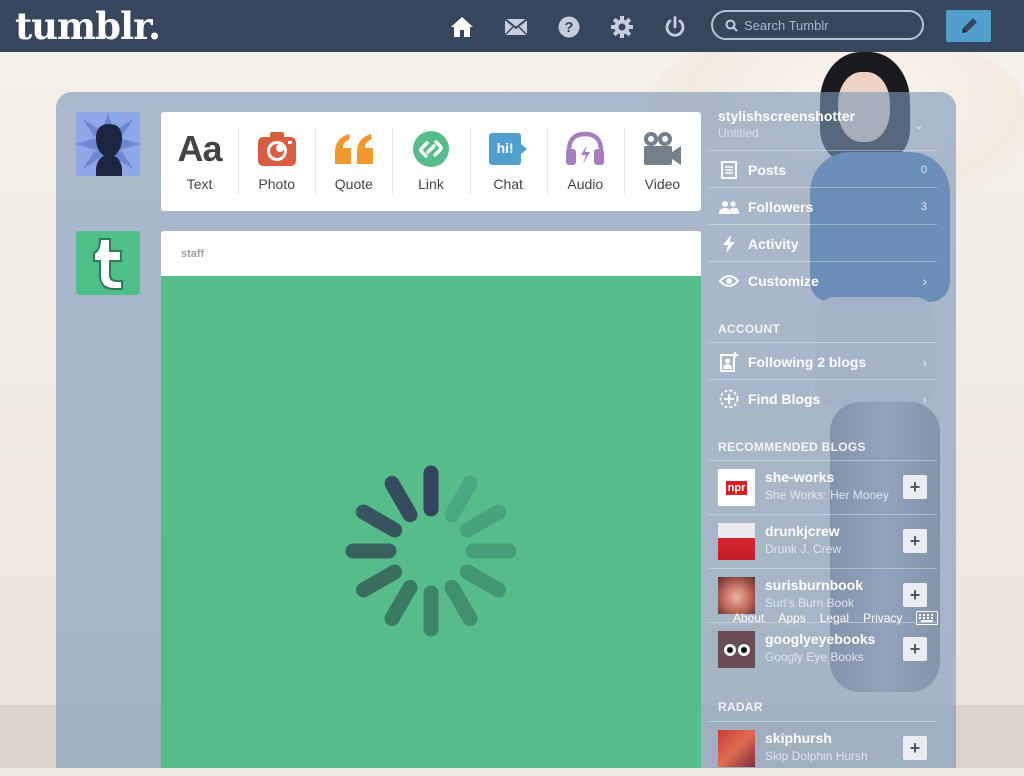  What do you see at coordinates (736, 748) in the screenshot?
I see `skiphursh-avatar` at bounding box center [736, 748].